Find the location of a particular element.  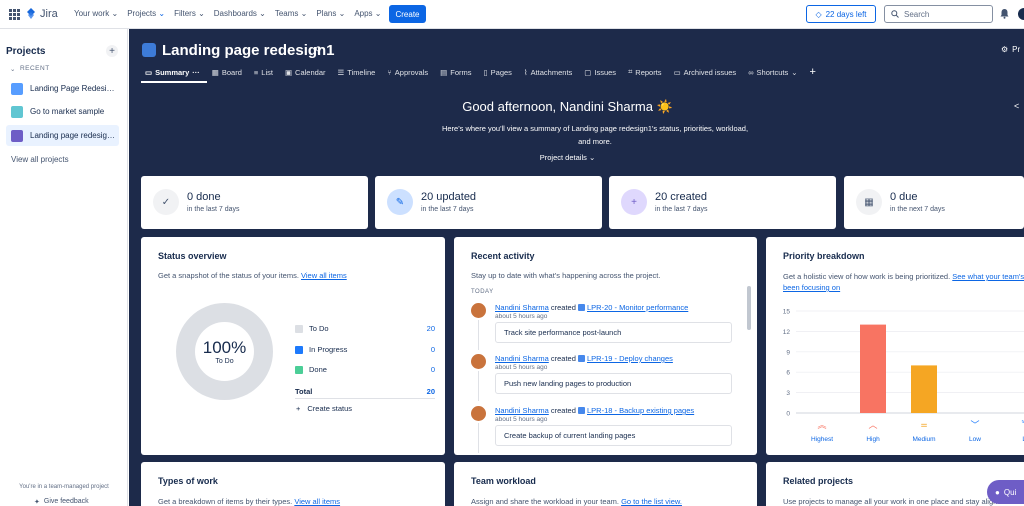

priority-low-icon: ﹀ is located at coordinates (974, 425).